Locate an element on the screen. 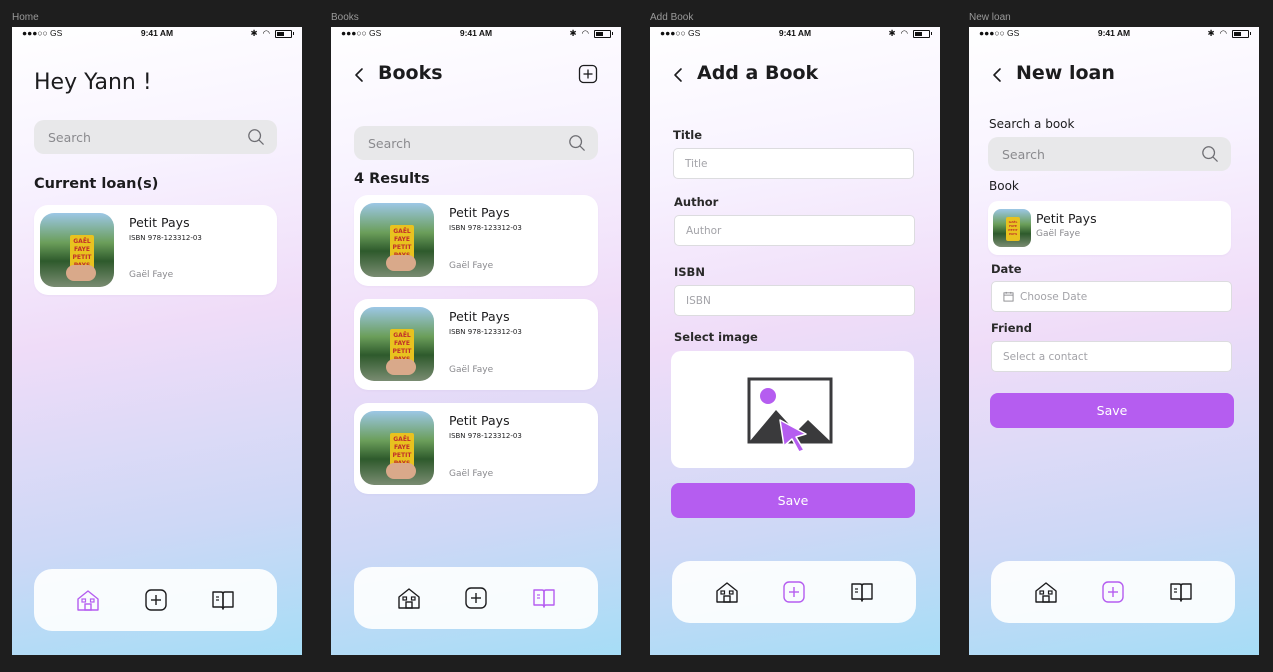 Image resolution: width=1273 pixels, height=672 pixels. date-placeholder: Choose Date is located at coordinates (1054, 296).